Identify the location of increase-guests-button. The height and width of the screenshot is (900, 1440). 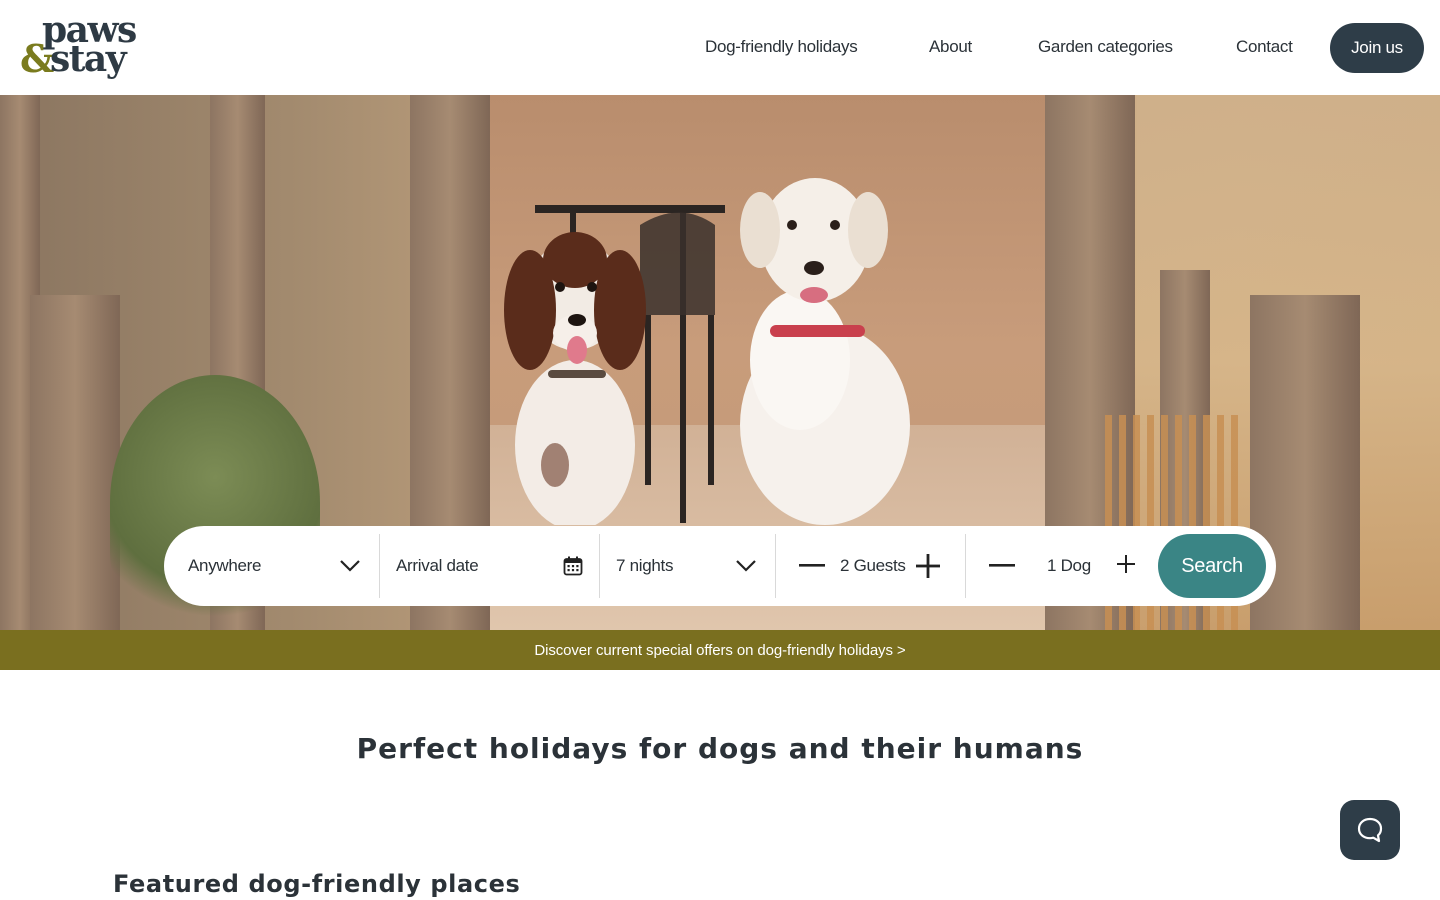
(928, 566).